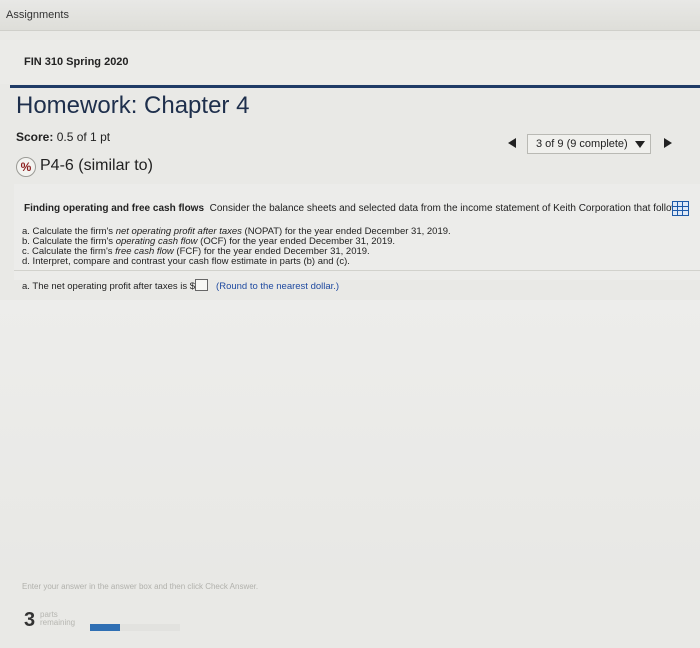 This screenshot has height=648, width=700. What do you see at coordinates (202, 285) in the screenshot?
I see `answer-input` at bounding box center [202, 285].